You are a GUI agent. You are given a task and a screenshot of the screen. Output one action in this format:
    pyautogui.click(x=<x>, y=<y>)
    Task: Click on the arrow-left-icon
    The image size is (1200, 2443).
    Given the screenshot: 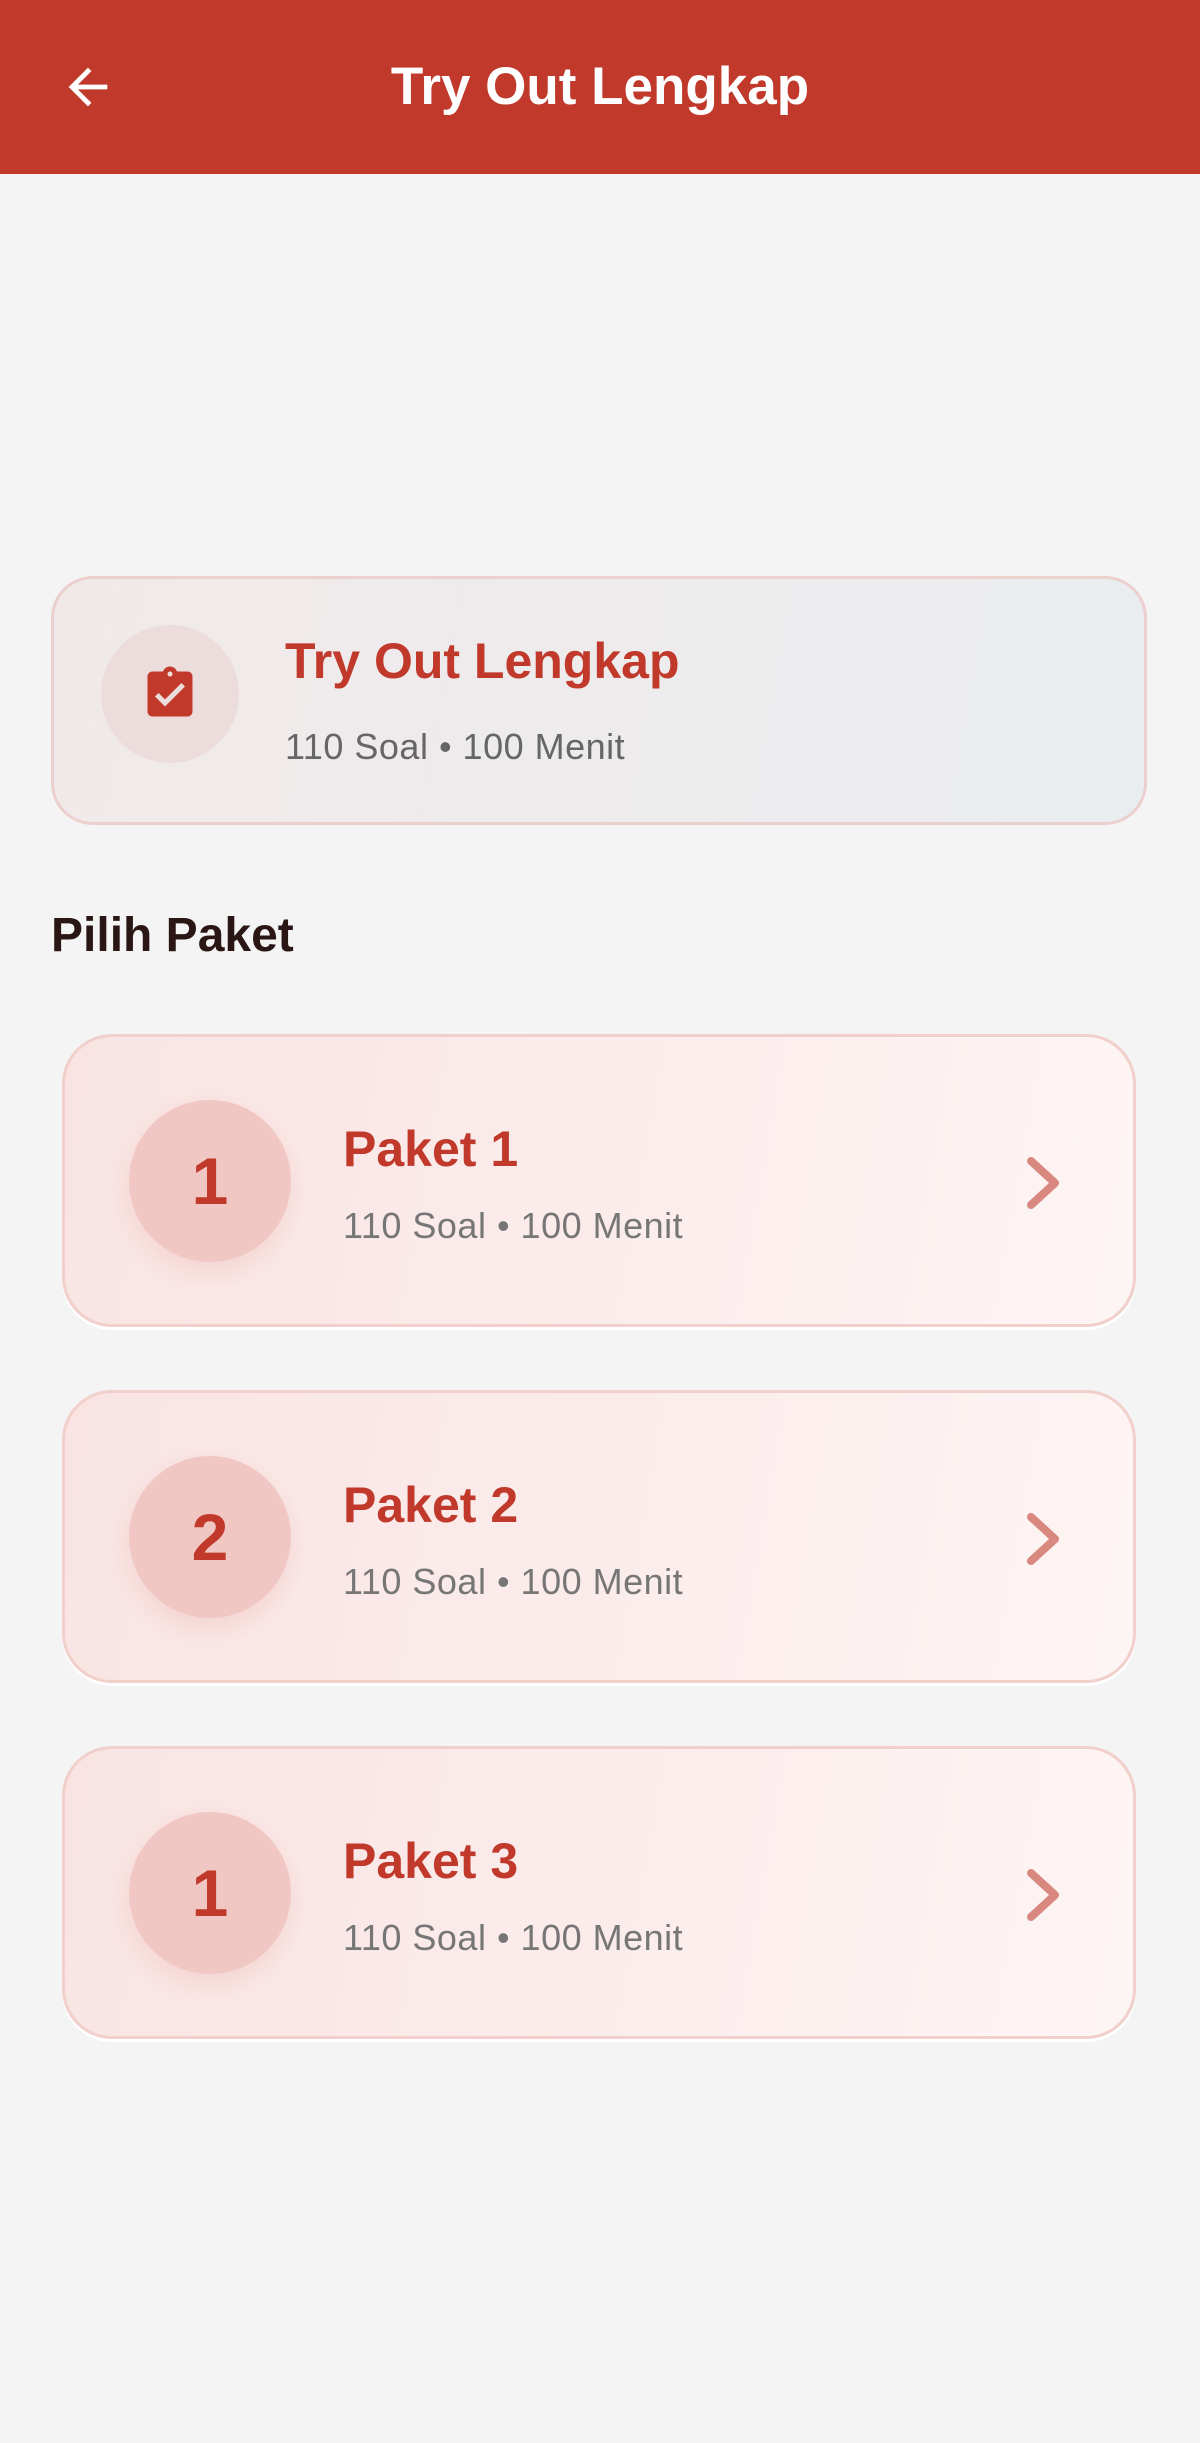 What is the action you would take?
    pyautogui.click(x=88, y=87)
    